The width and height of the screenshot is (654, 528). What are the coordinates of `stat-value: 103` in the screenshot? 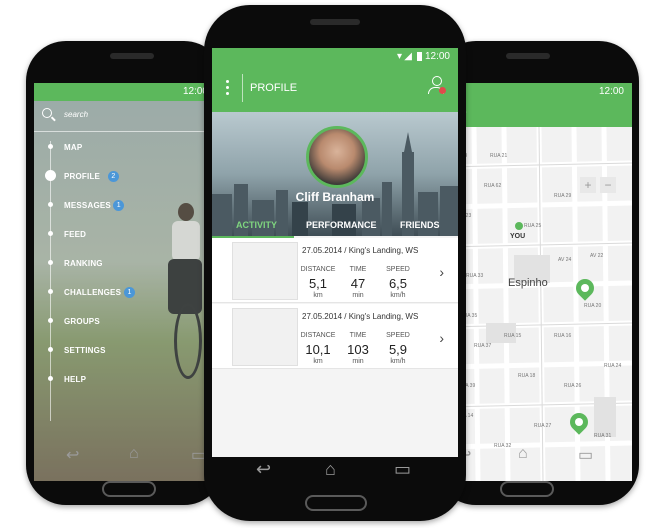 It's located at (358, 349).